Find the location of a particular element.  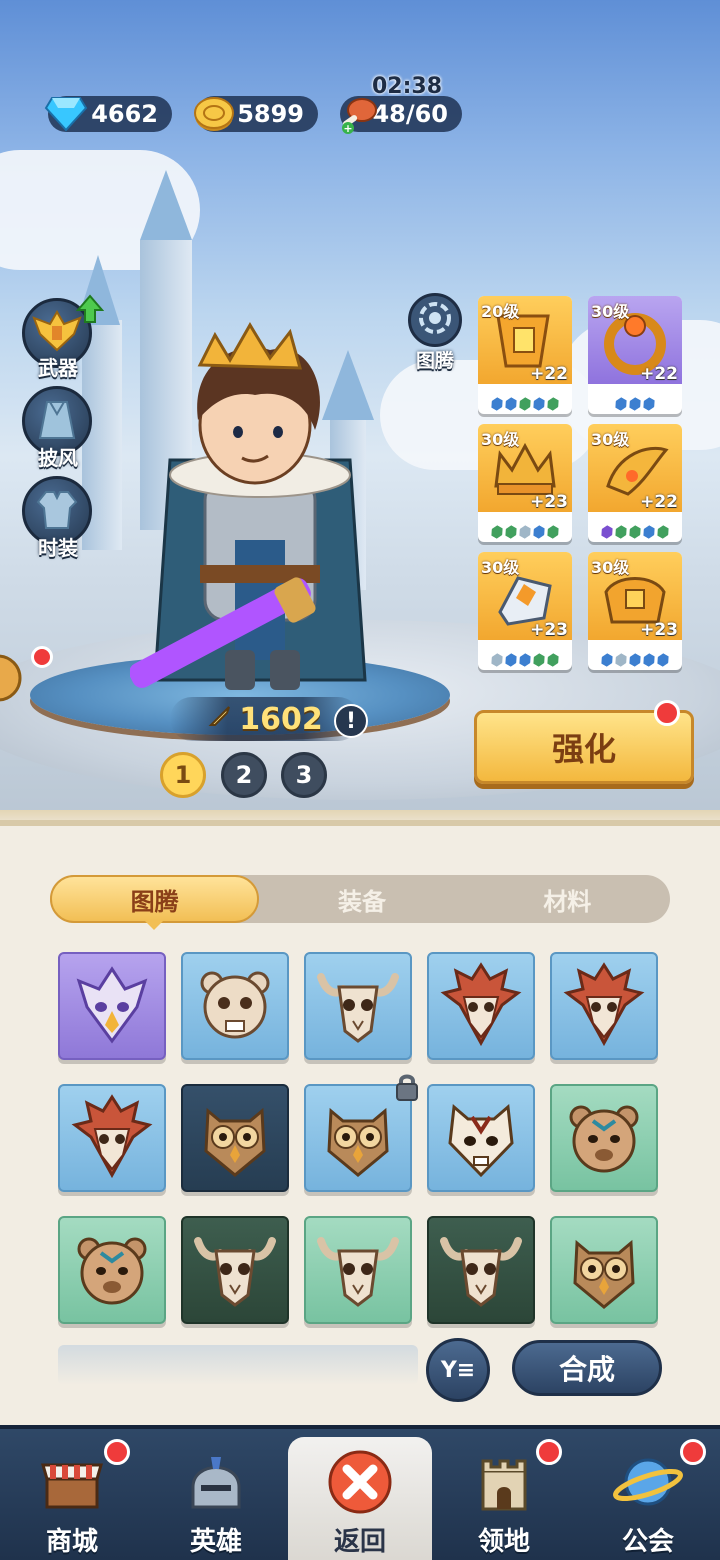

gems-counter: 4662 is located at coordinates (108, 114).